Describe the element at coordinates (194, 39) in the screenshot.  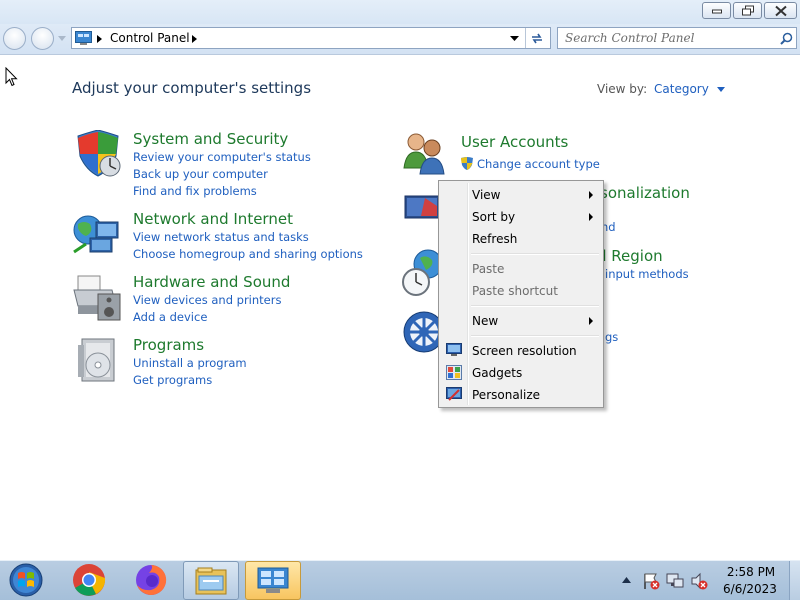
I see `breadcrumb-chevron-icon` at that location.